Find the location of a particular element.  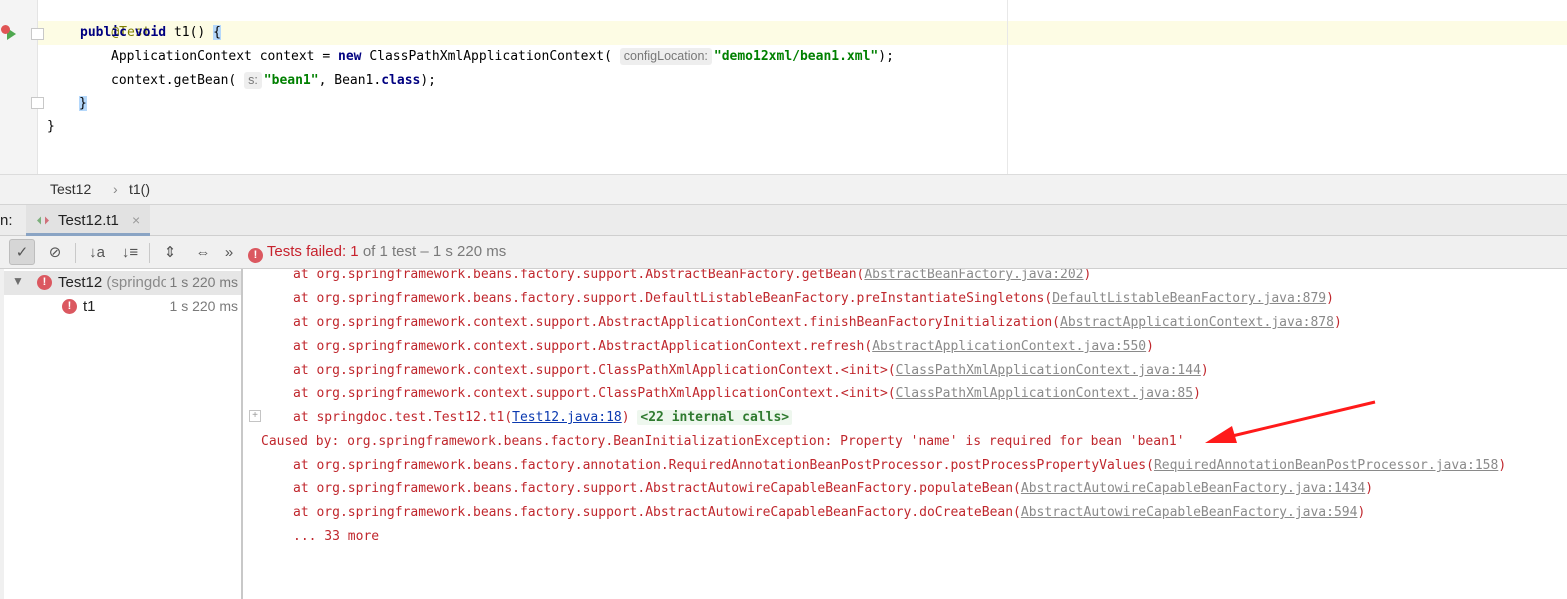

code-line-close-method: } is located at coordinates (83, 103).